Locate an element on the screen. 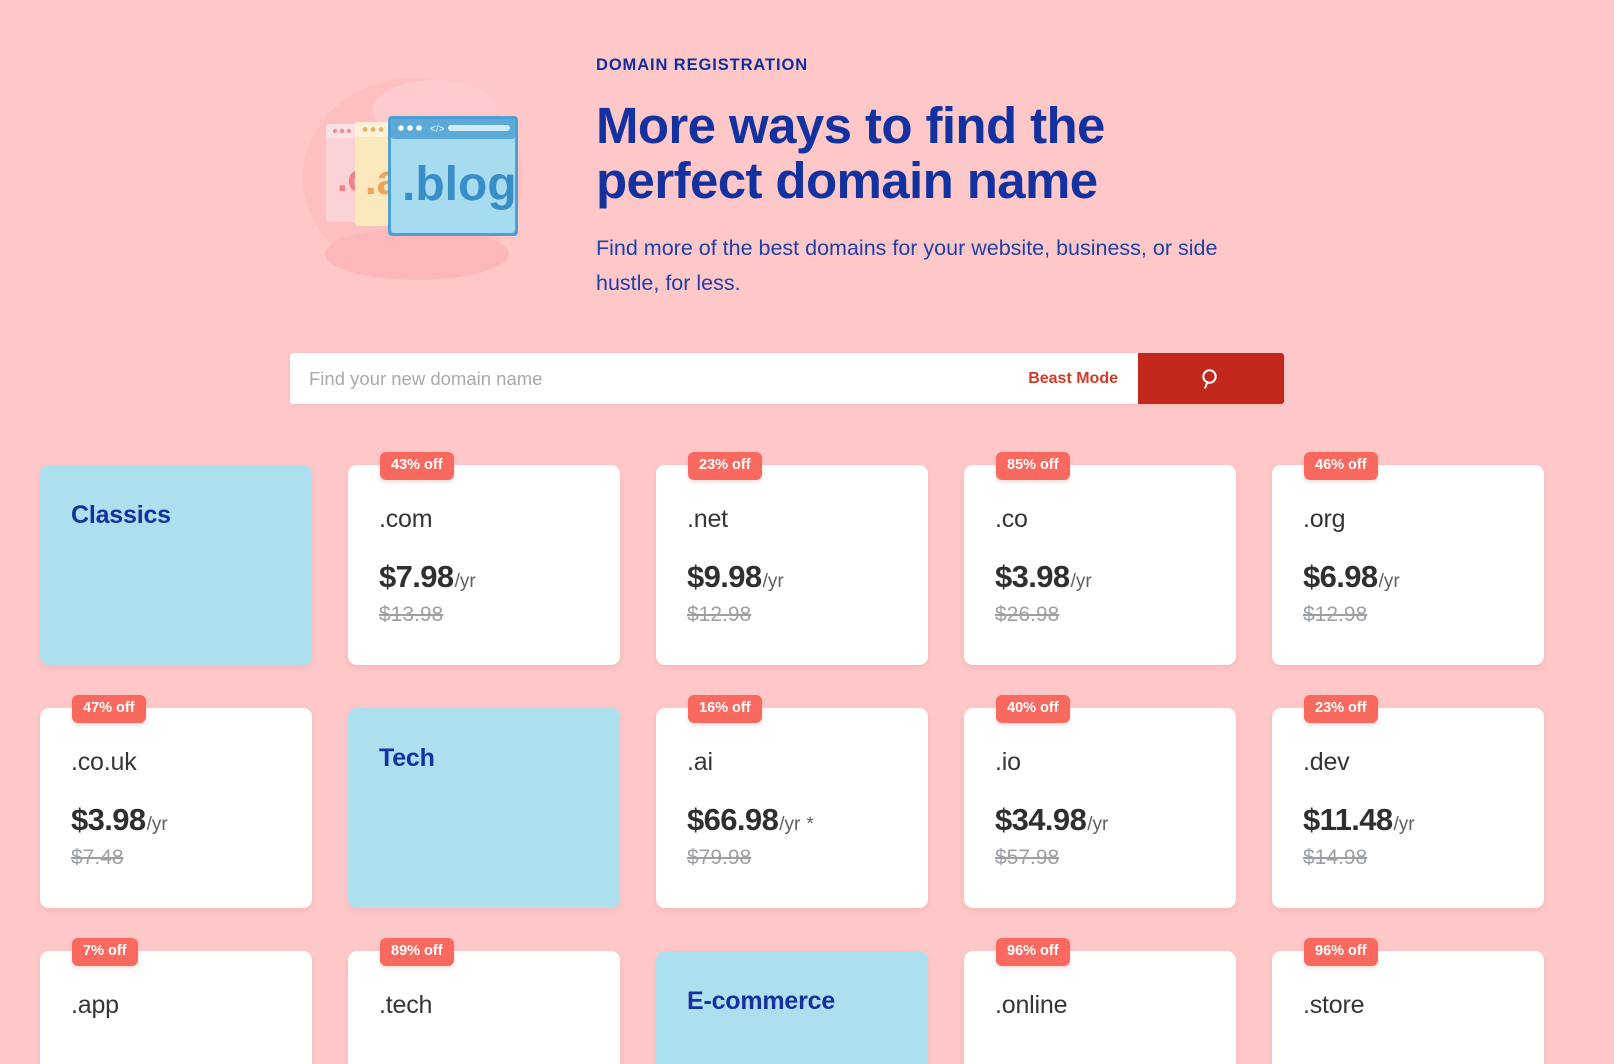 This screenshot has width=1614, height=1064. tld-name: .com is located at coordinates (406, 519).